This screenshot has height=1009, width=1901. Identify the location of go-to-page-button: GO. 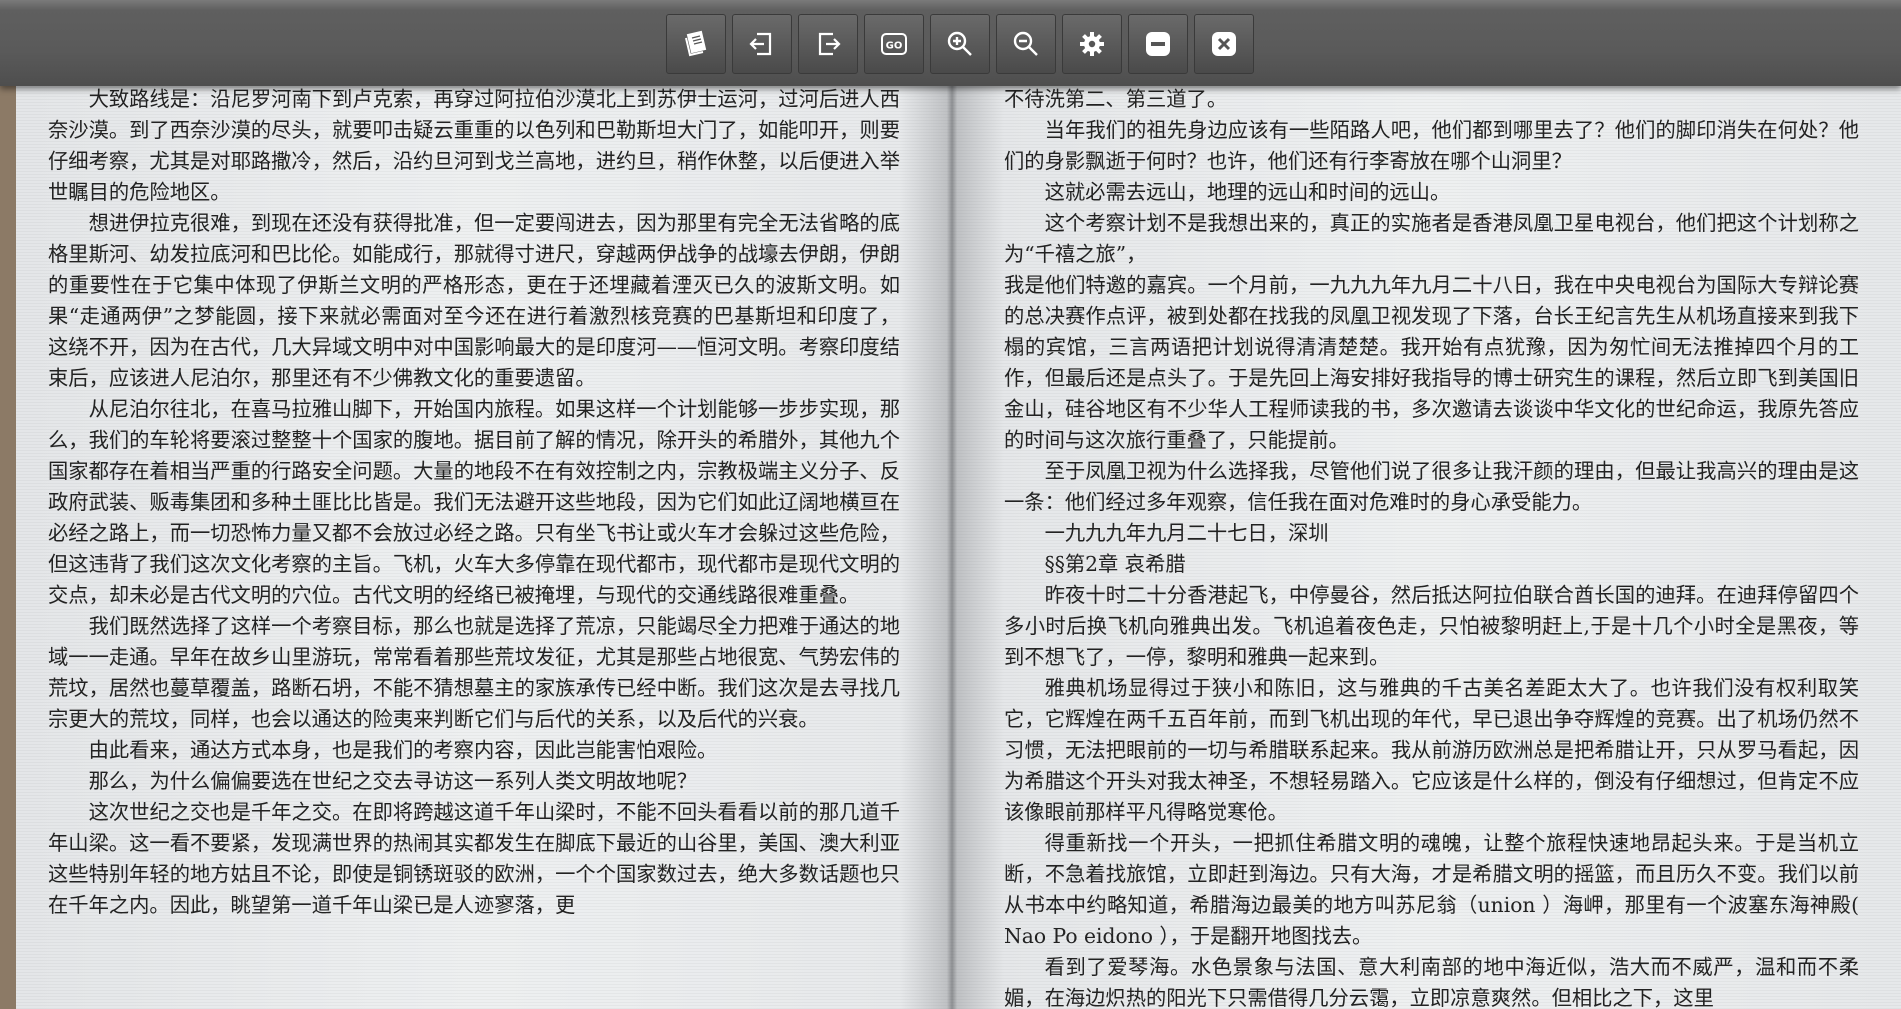
(894, 44).